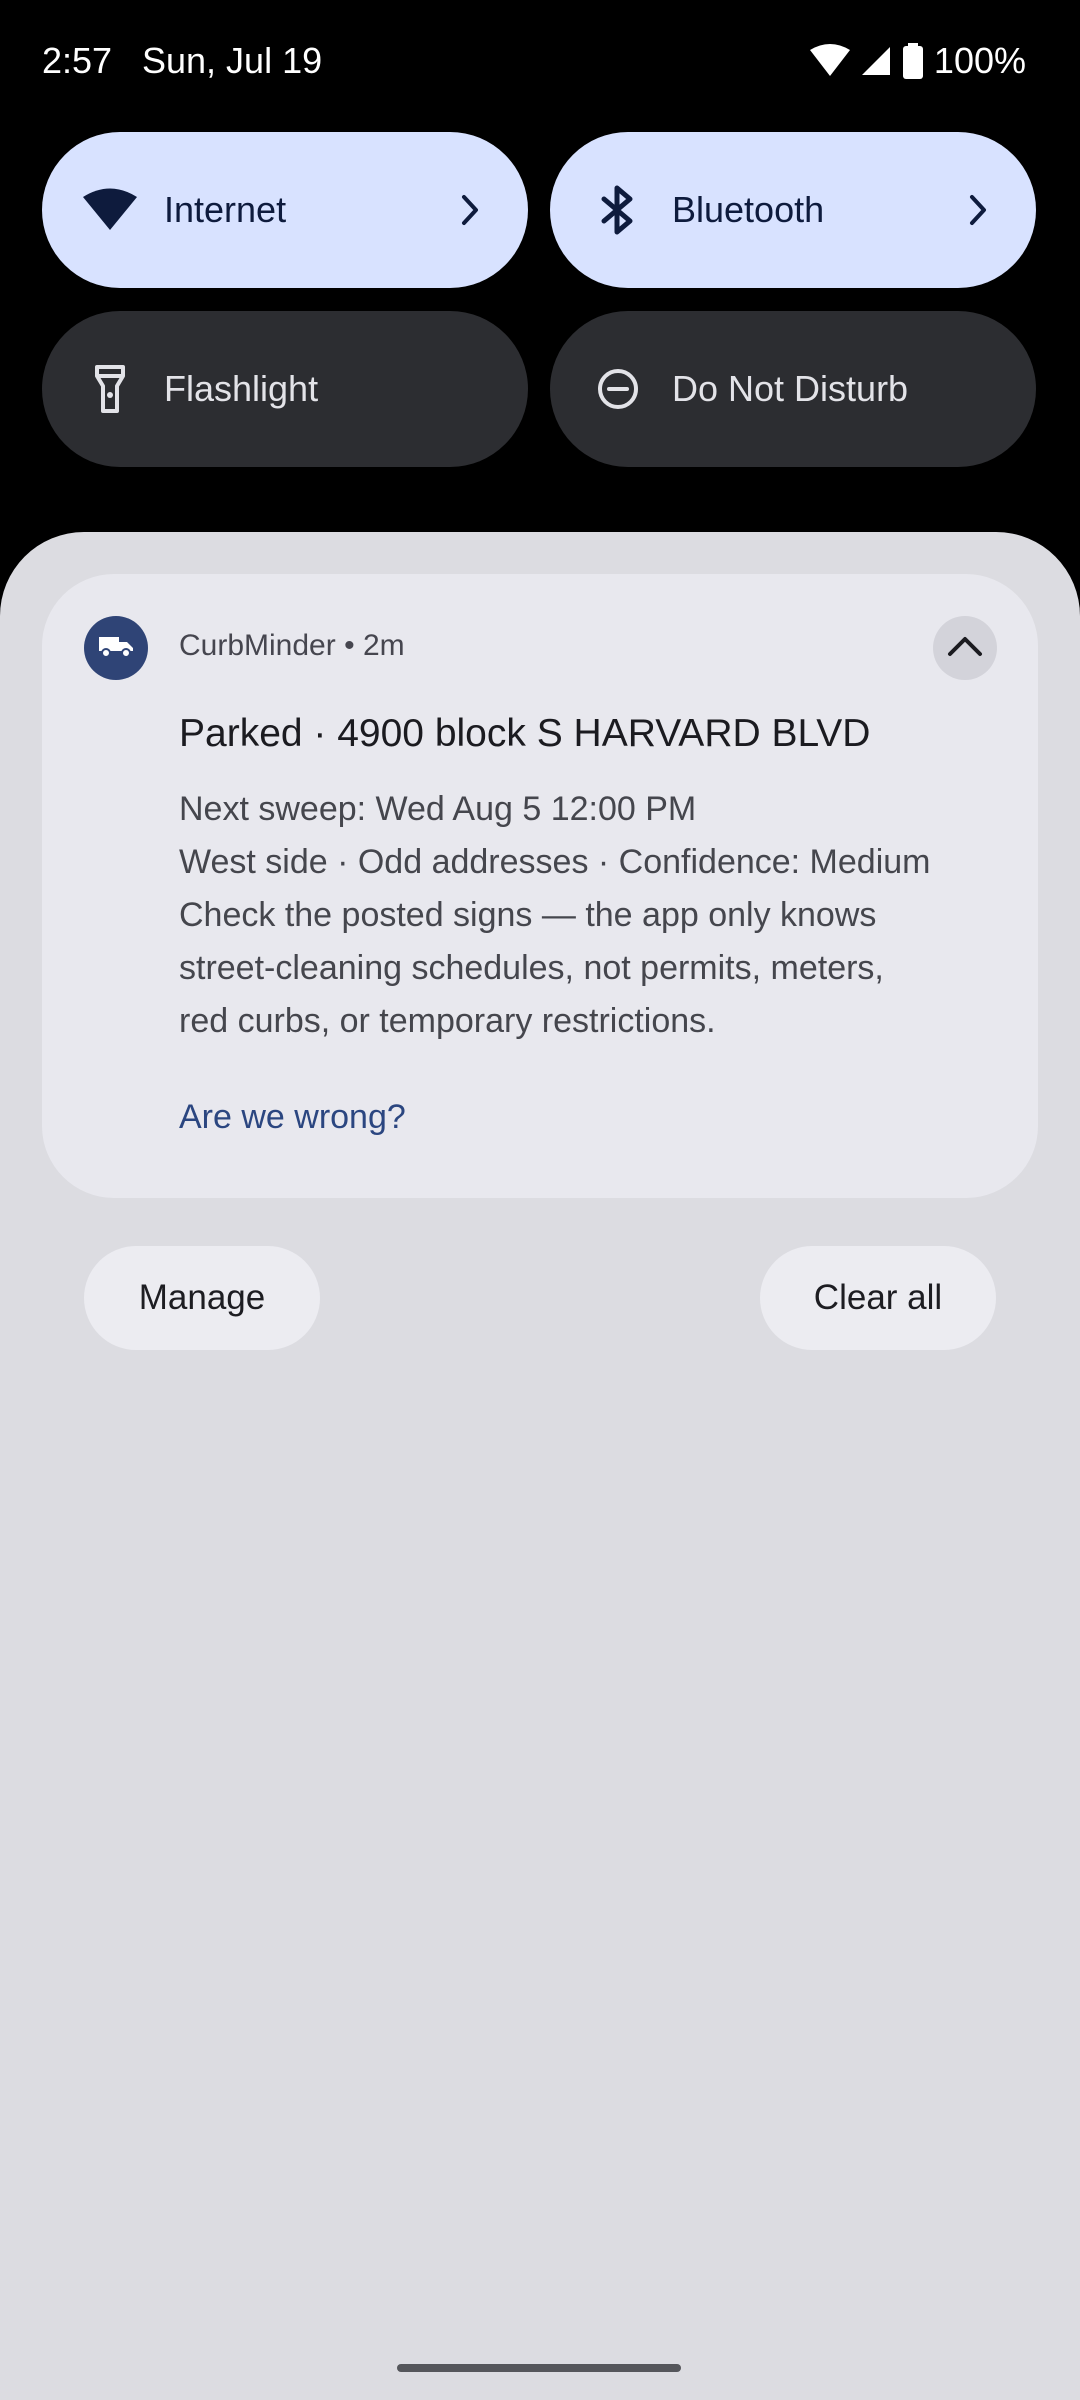 This screenshot has height=2400, width=1080. What do you see at coordinates (225, 209) in the screenshot?
I see `tile-internet-label: Internet` at bounding box center [225, 209].